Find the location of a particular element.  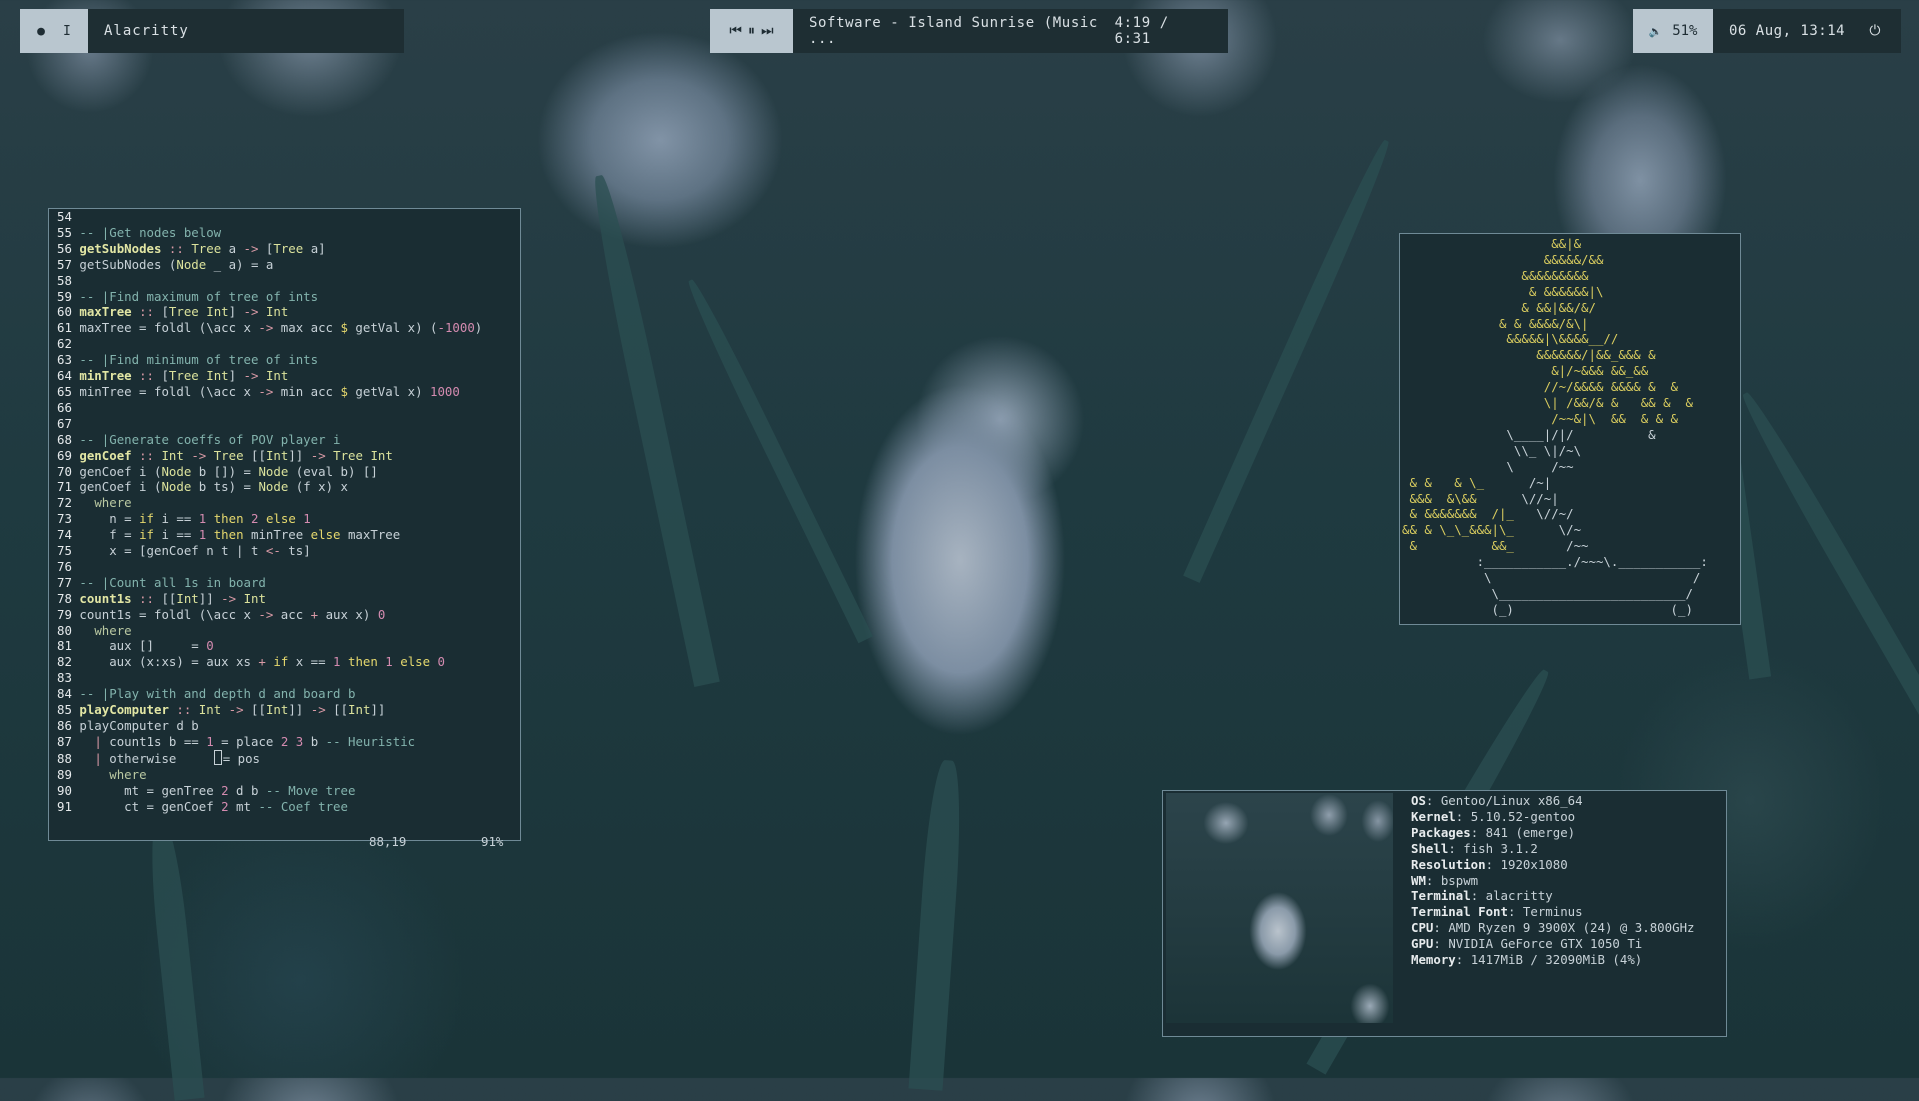

info-row: Resolution: 1920x1080 is located at coordinates (1553, 865).